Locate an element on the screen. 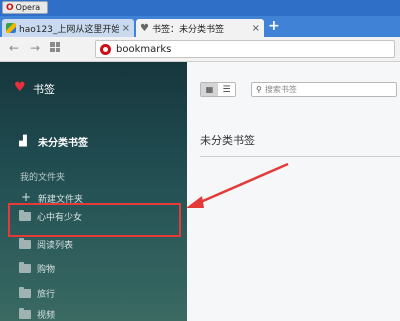 The height and width of the screenshot is (321, 400). hao123-favicon-icon is located at coordinates (11, 28).